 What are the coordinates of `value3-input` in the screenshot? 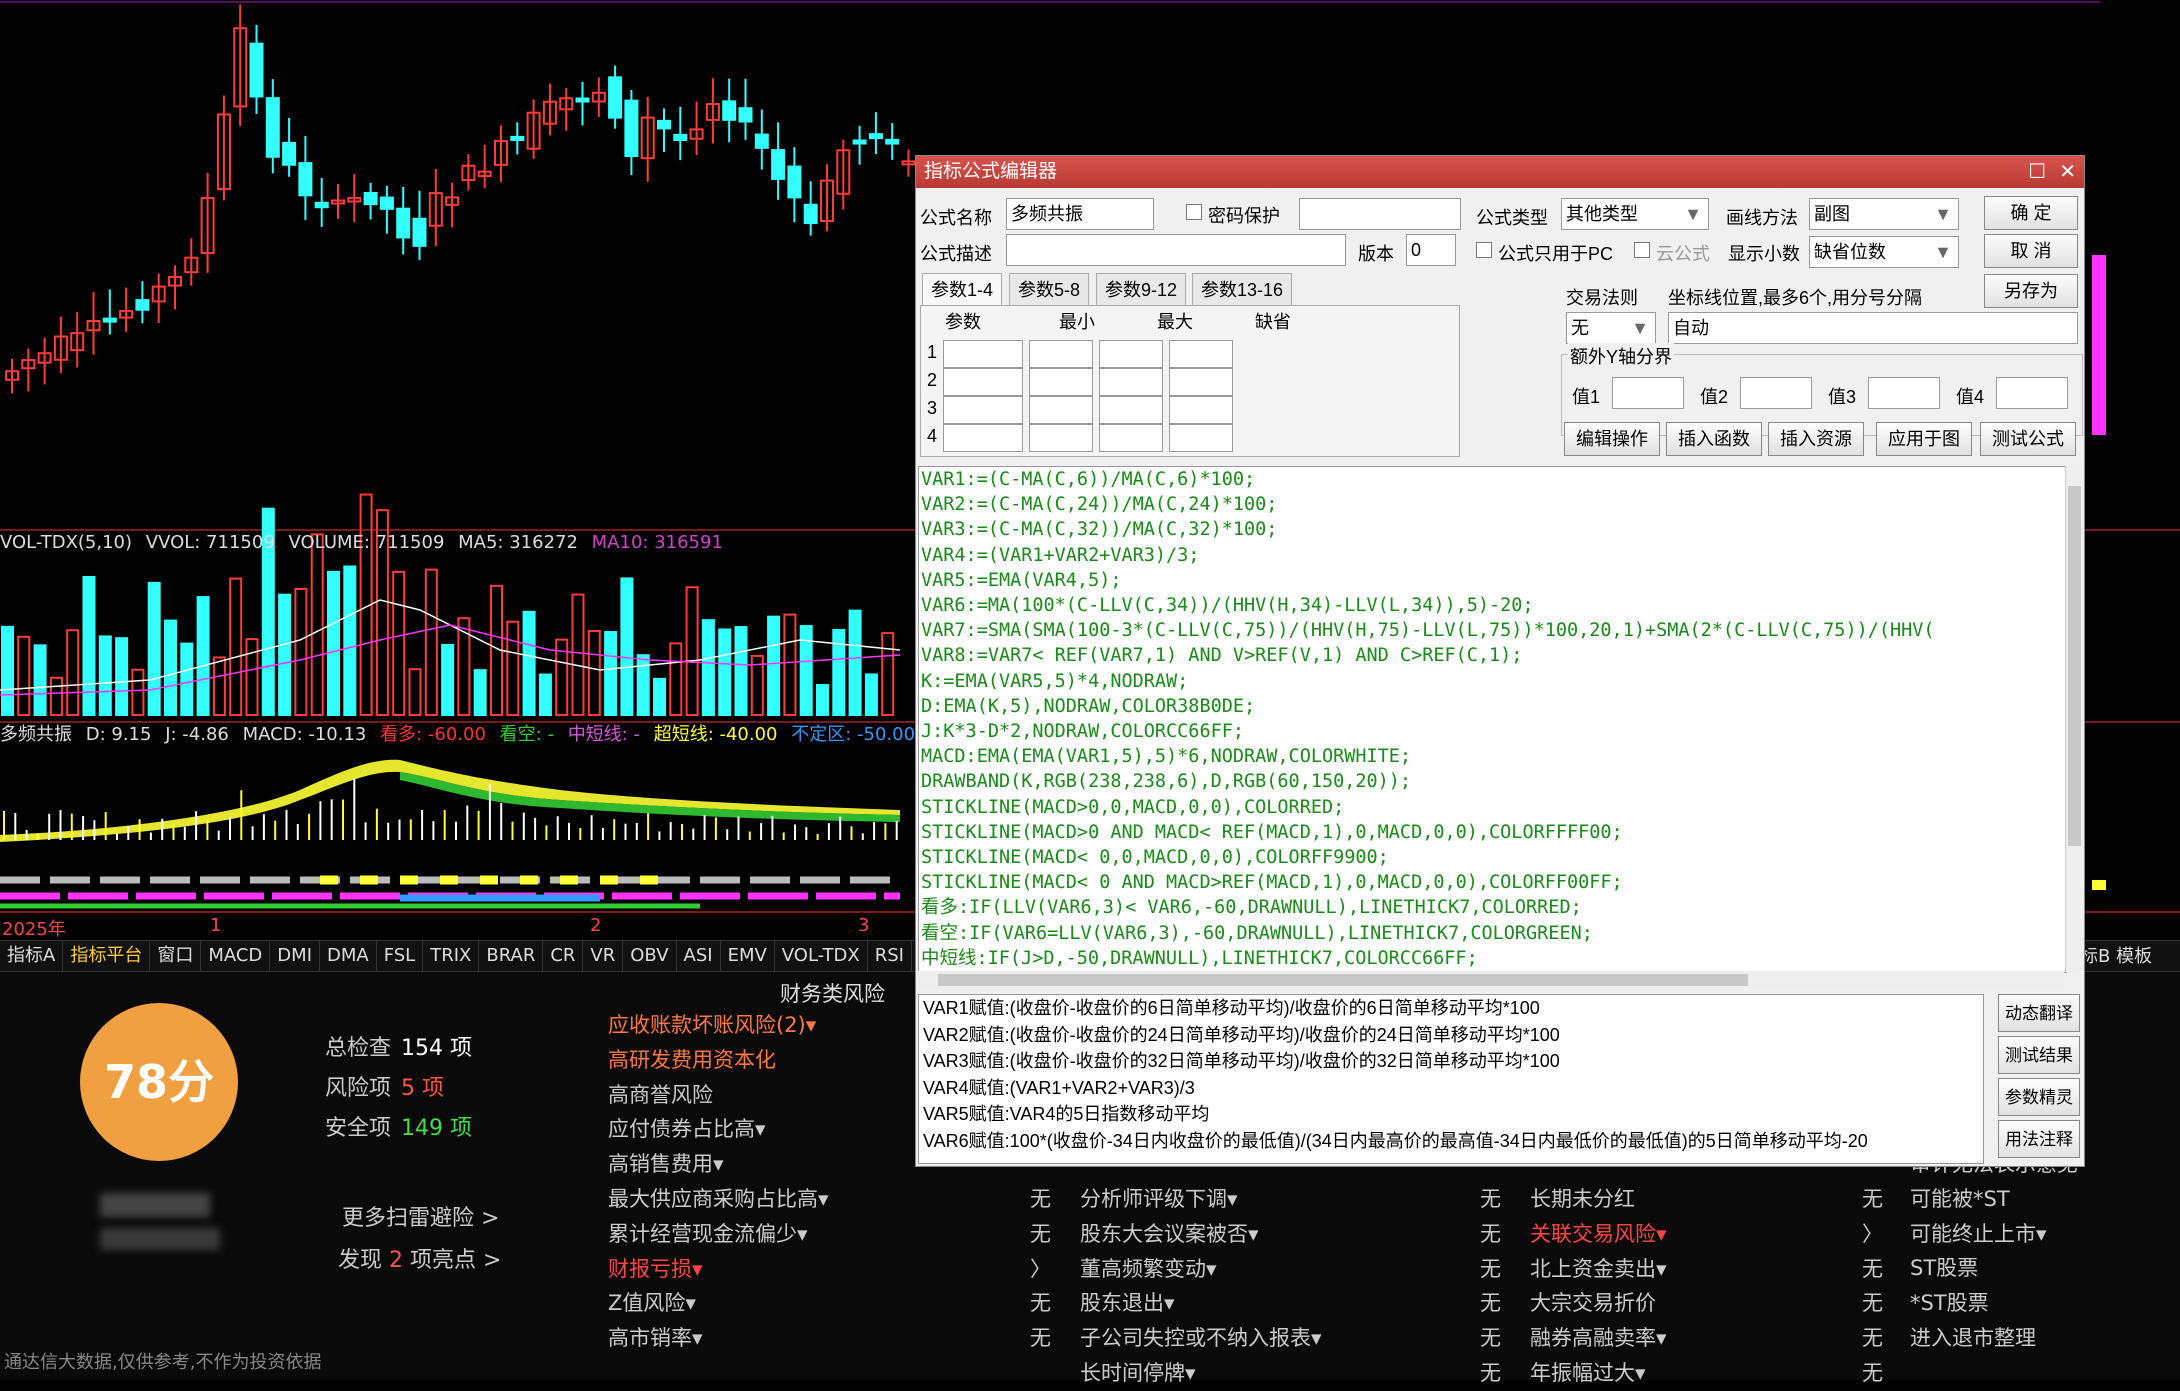 It's located at (1904, 393).